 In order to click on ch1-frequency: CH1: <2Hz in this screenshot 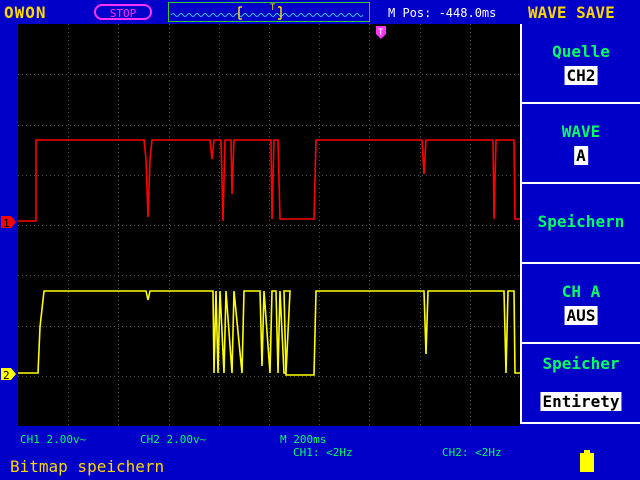, I will do `click(323, 452)`.